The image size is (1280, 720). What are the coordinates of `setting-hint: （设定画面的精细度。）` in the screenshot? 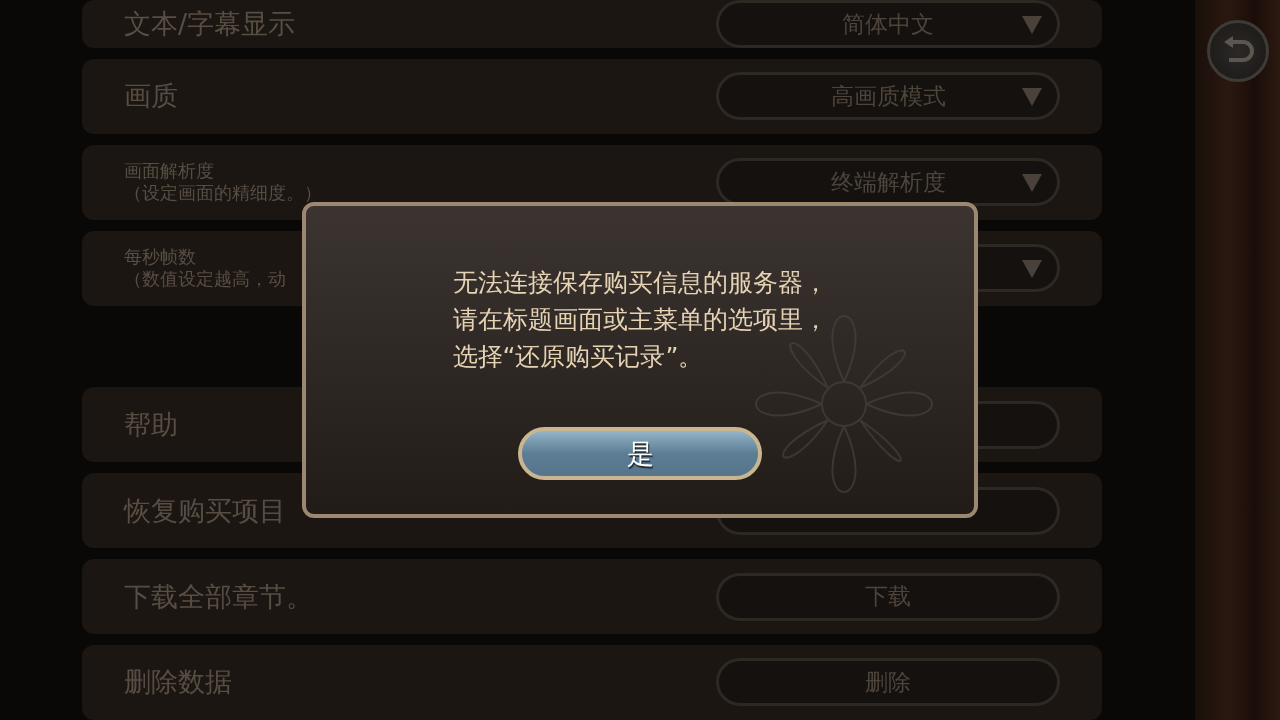 It's located at (223, 193).